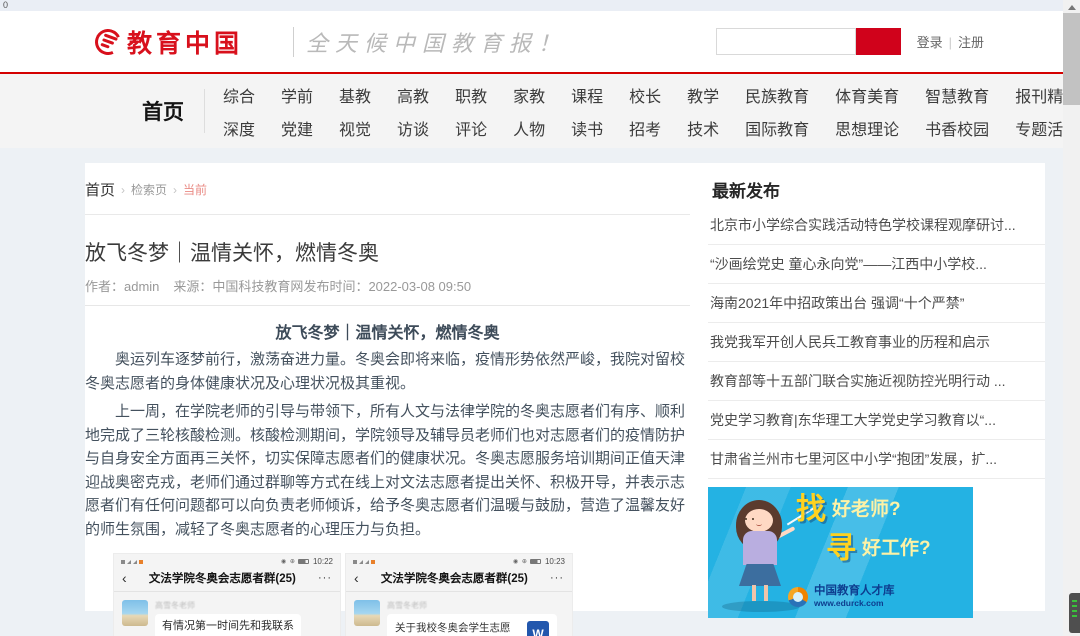 This screenshot has height=636, width=1080. What do you see at coordinates (538, 628) in the screenshot?
I see `word-doc-icon: W` at bounding box center [538, 628].